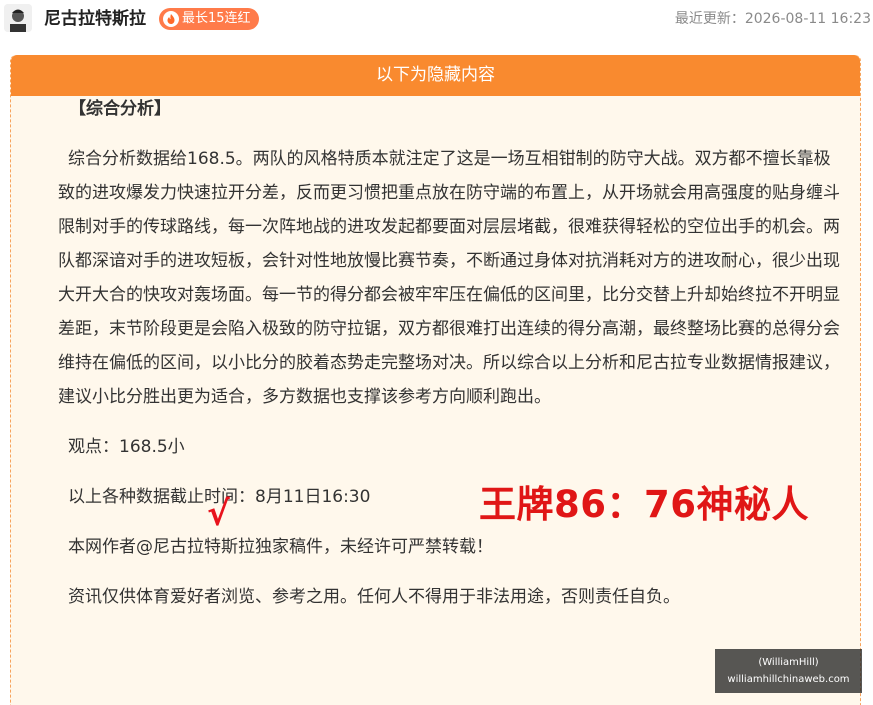 This screenshot has width=873, height=705. Describe the element at coordinates (788, 679) in the screenshot. I see `watermark-line-2: williamhillchinaweb.com` at that location.